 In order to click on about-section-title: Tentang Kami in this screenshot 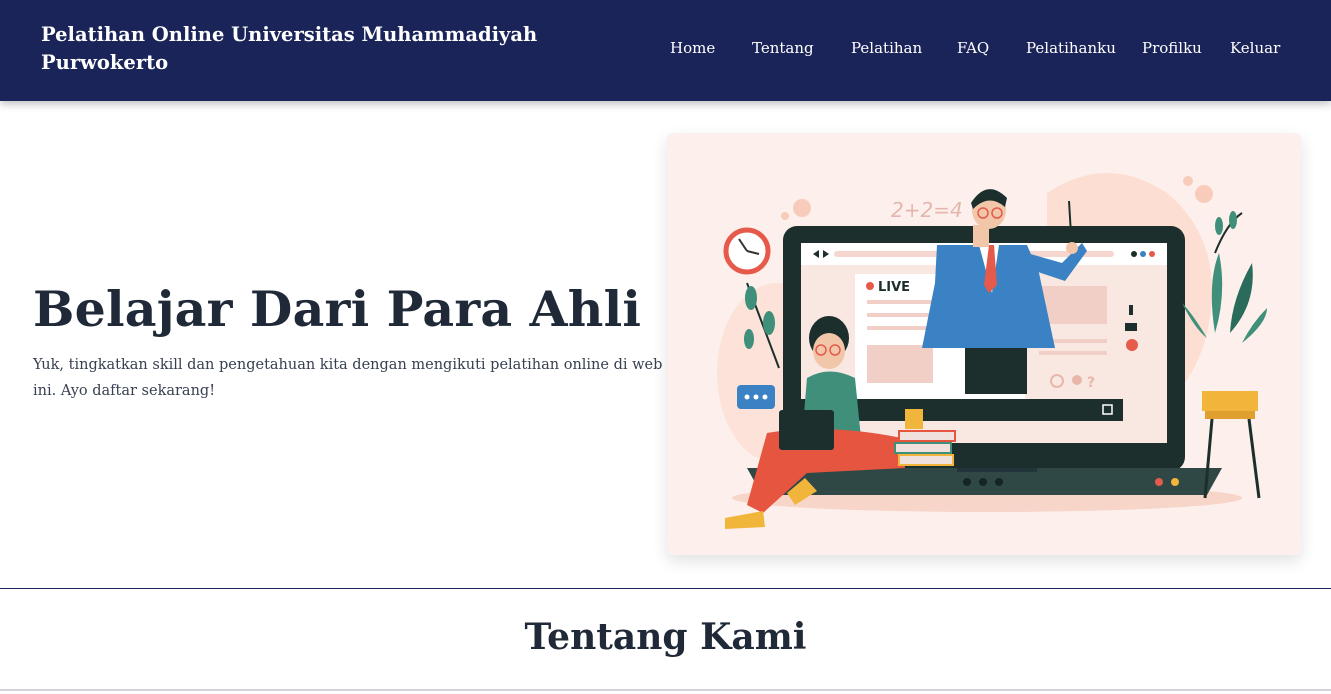, I will do `click(665, 637)`.